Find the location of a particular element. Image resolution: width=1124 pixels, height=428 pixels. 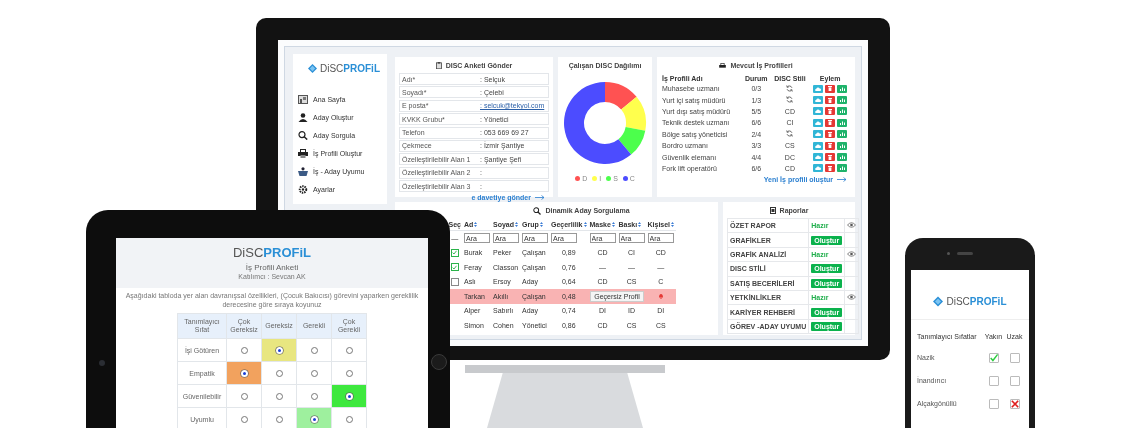

clipboard-icon is located at coordinates (438, 65).